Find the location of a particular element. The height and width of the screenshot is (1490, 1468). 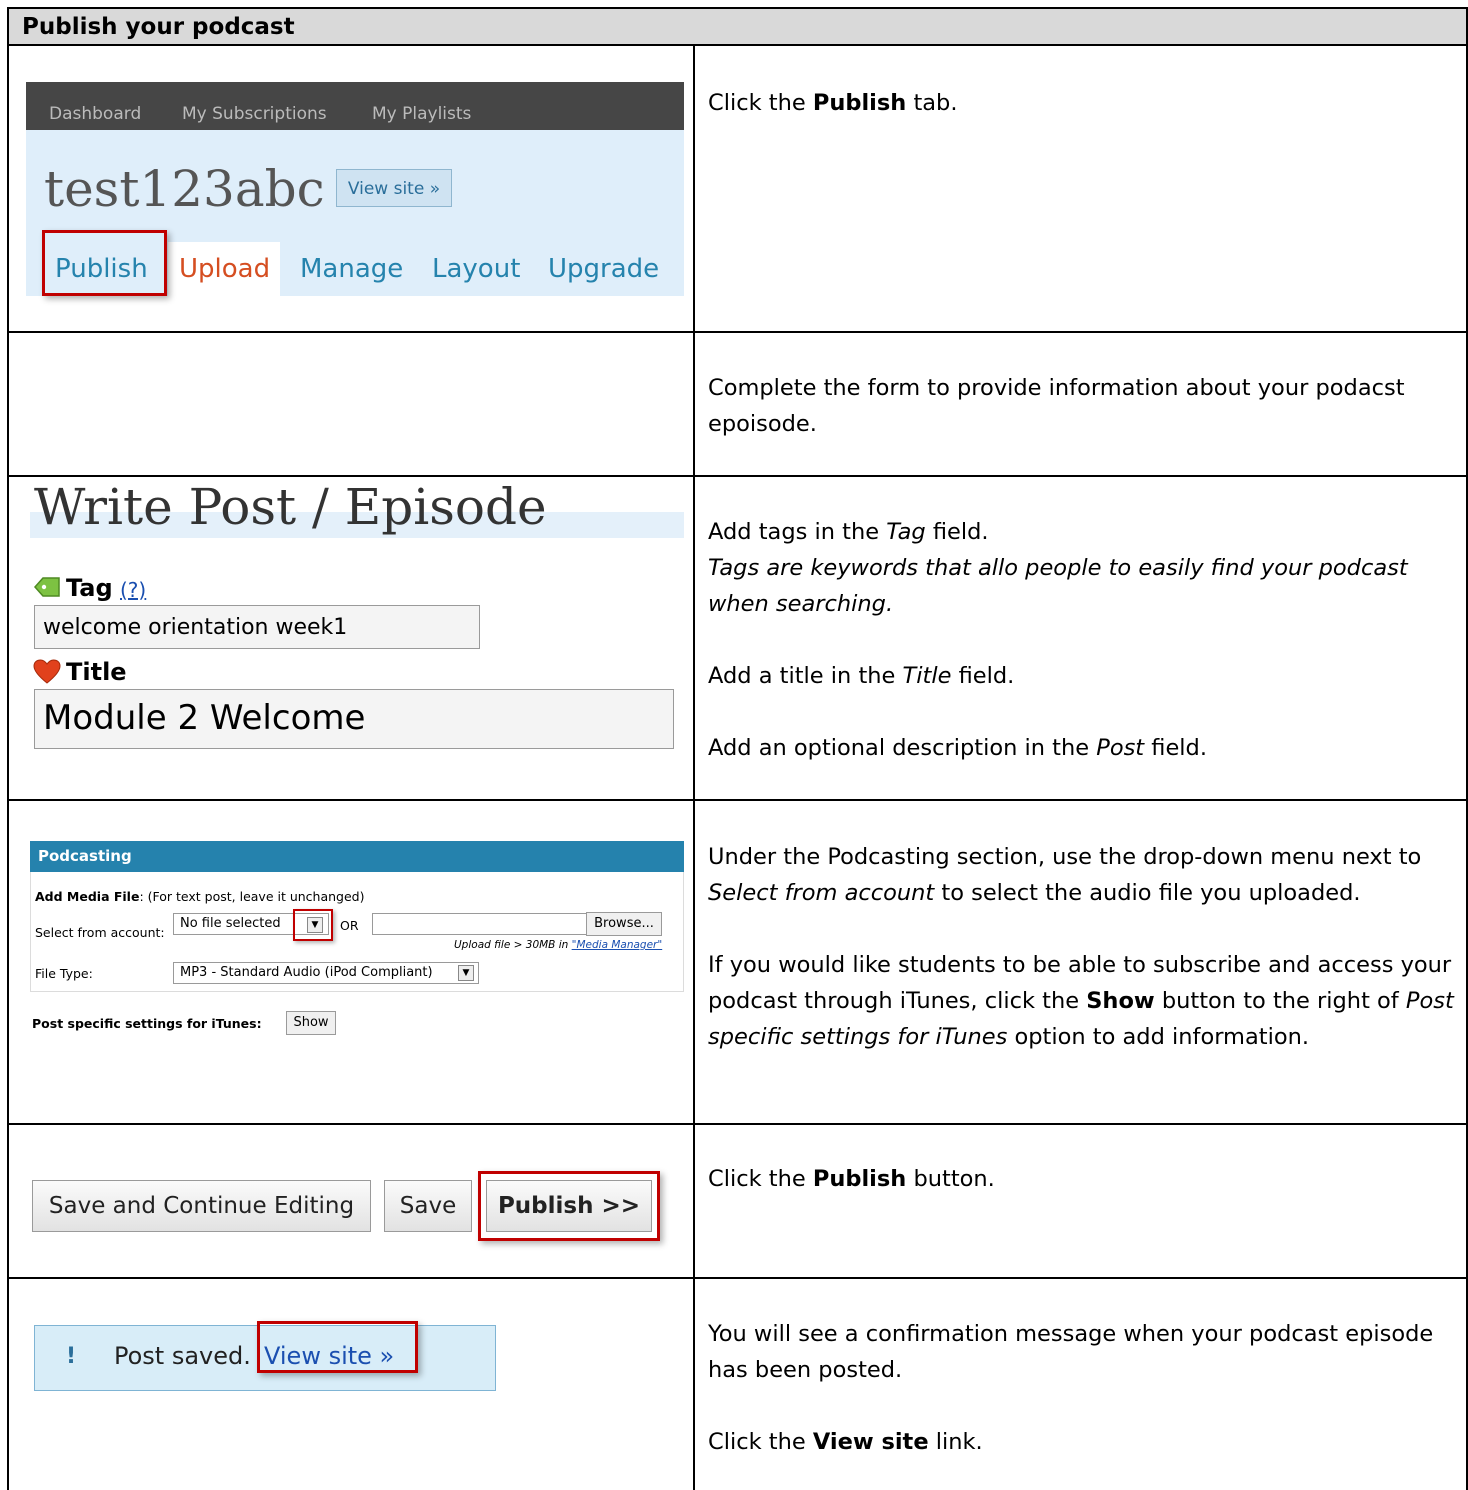

highlight-dropdown is located at coordinates (313, 925).